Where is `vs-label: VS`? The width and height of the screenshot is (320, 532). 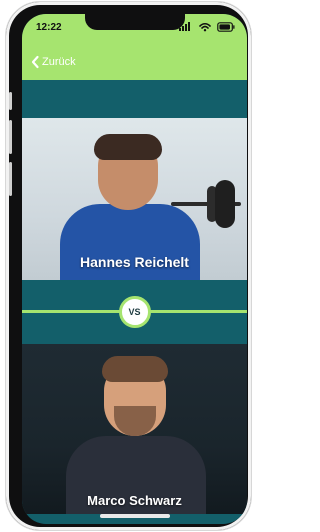
vs-label: VS is located at coordinates (134, 312).